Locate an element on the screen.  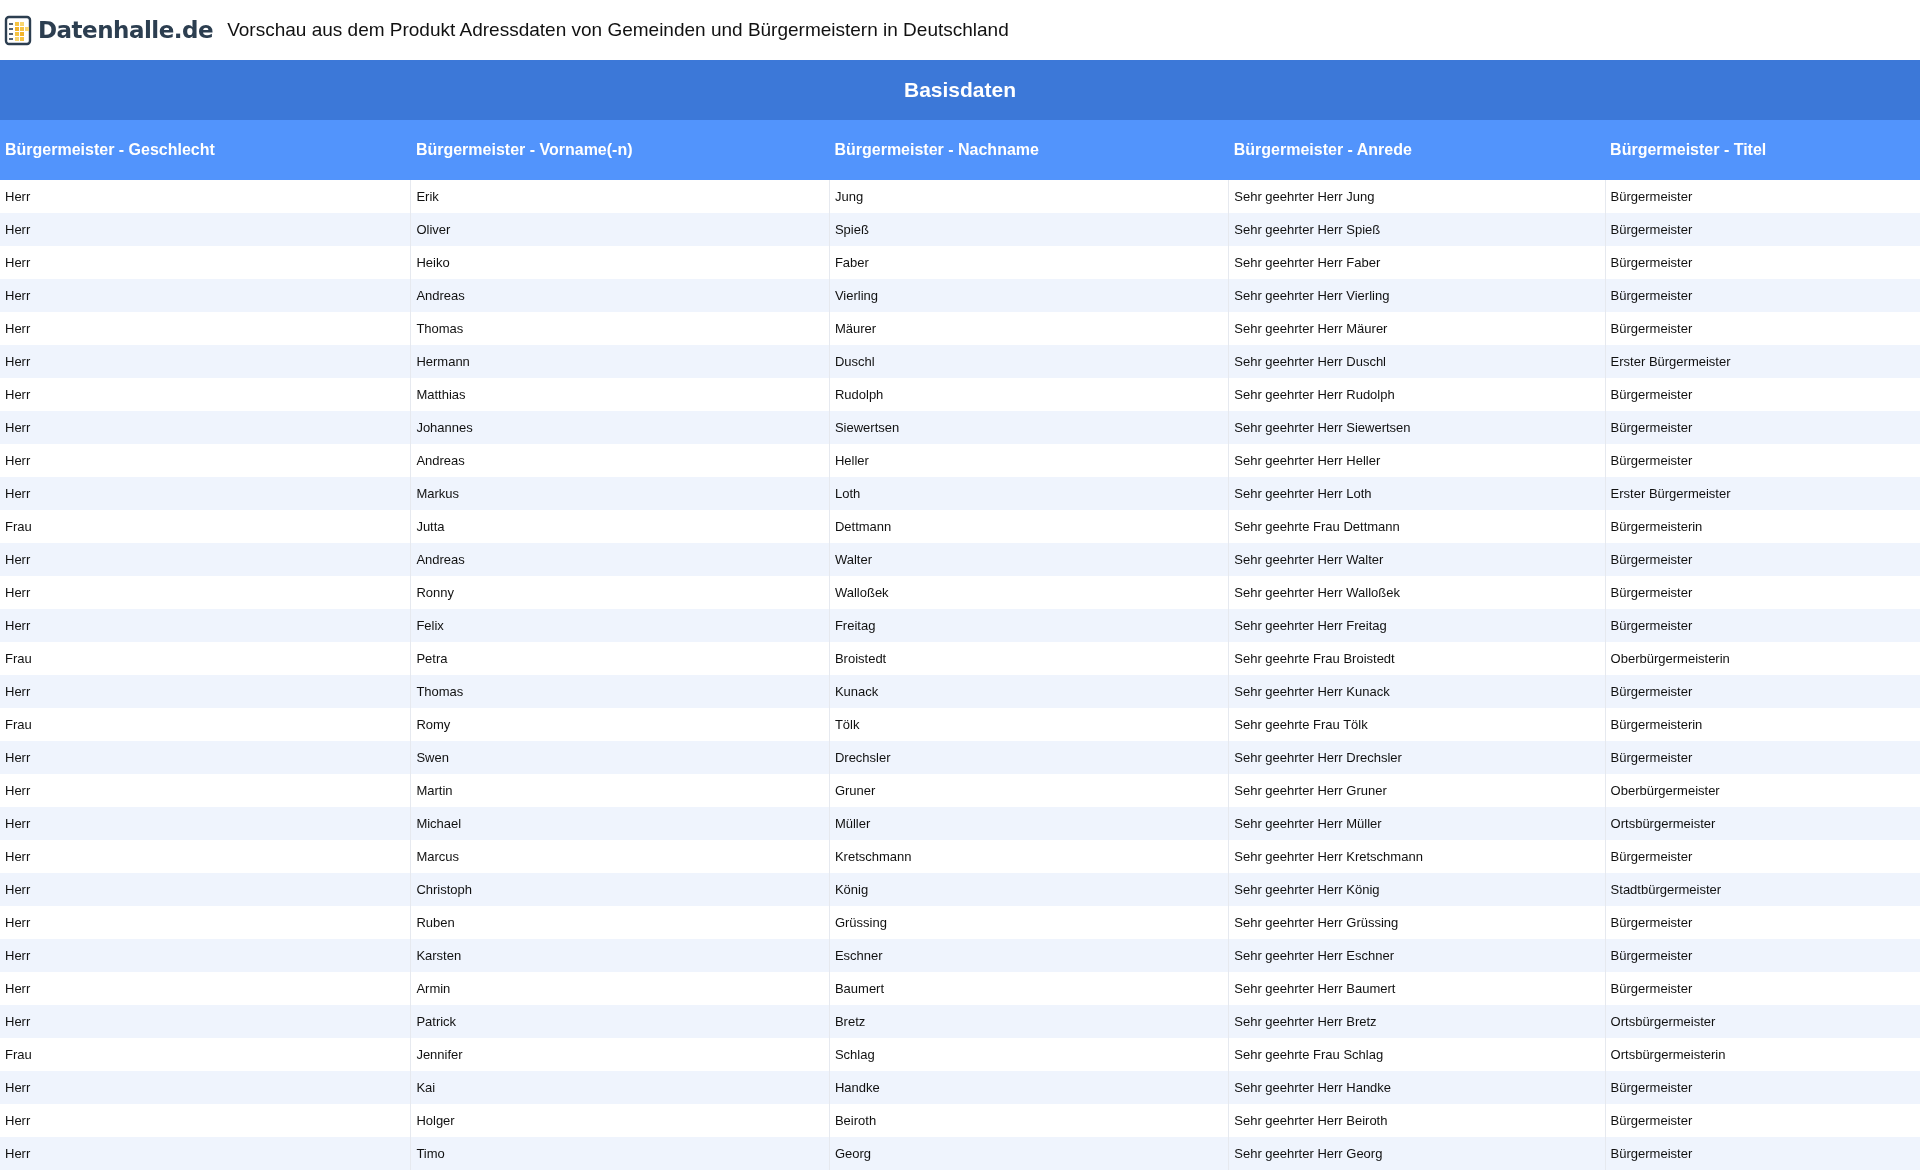
table-cell: Sehr geehrter Herr Freitag is located at coordinates (1417, 625).